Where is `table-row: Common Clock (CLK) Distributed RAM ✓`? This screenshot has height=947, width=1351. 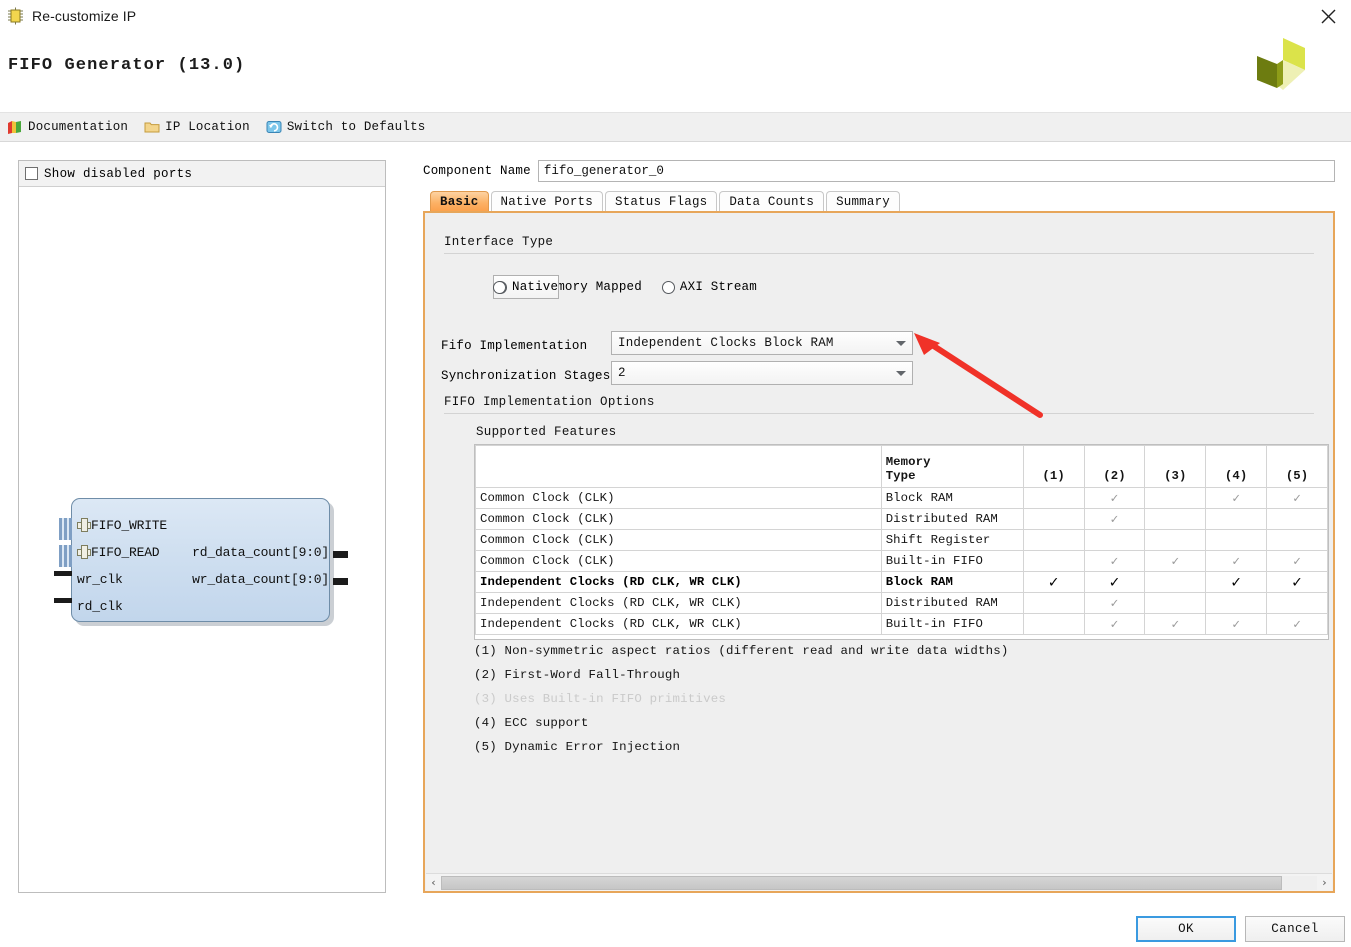 table-row: Common Clock (CLK) Distributed RAM ✓ is located at coordinates (901, 519).